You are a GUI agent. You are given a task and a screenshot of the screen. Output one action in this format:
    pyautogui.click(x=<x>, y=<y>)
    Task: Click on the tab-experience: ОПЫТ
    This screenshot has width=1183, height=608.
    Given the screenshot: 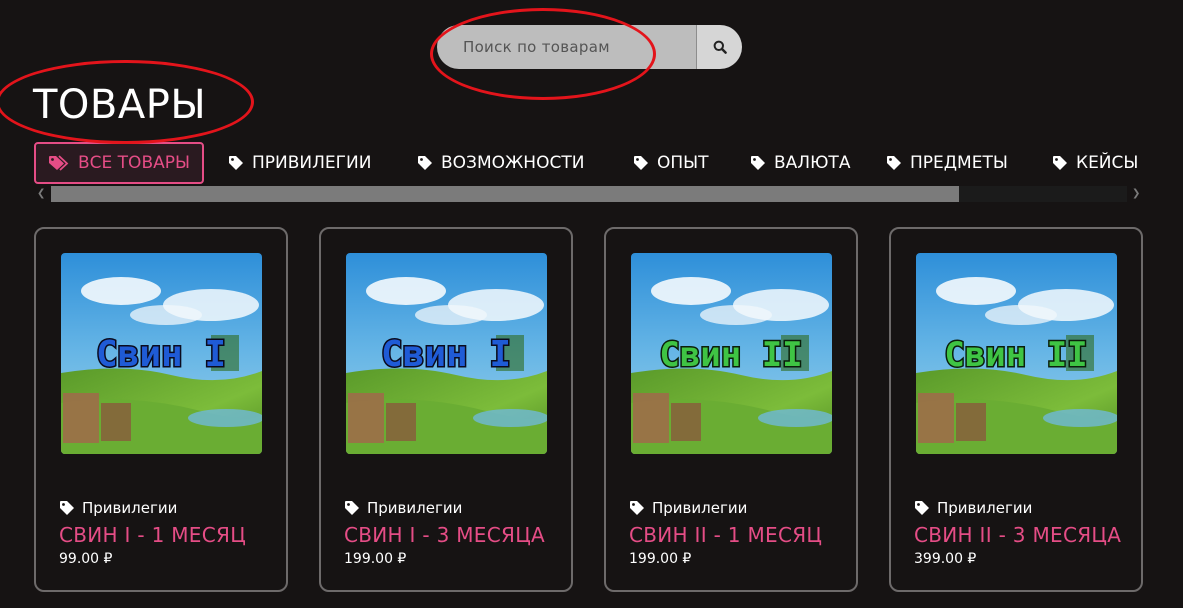 What is the action you would take?
    pyautogui.click(x=671, y=163)
    